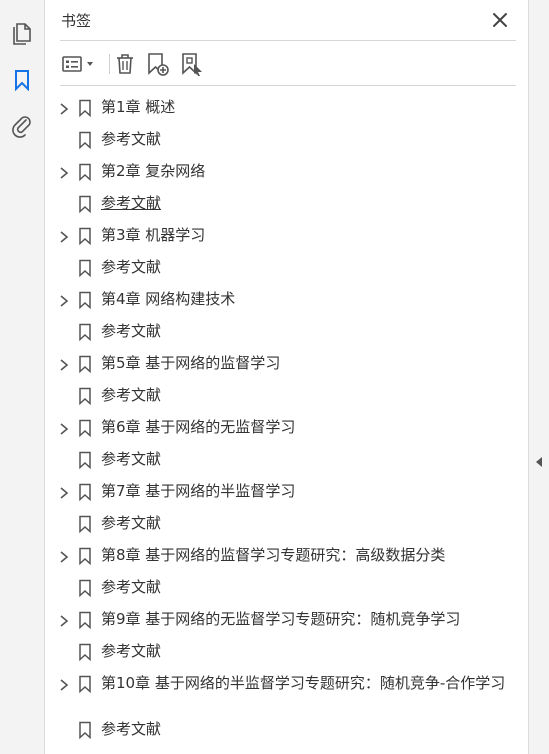 This screenshot has width=549, height=754. Describe the element at coordinates (158, 64) in the screenshot. I see `new-bookmark-icon` at that location.